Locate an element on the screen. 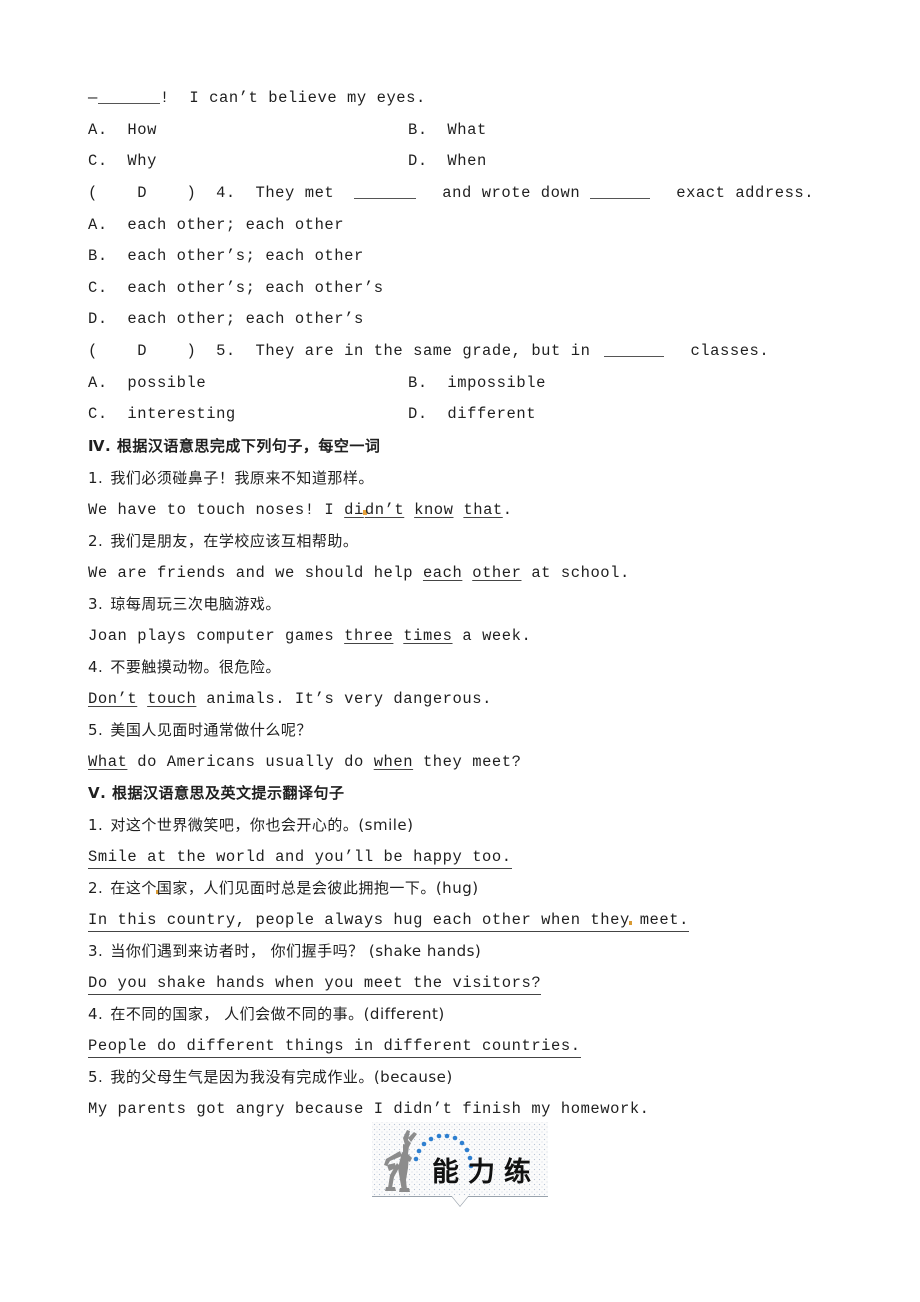 This screenshot has height=1302, width=920. q4-stem-tail: exact address. is located at coordinates (745, 193).